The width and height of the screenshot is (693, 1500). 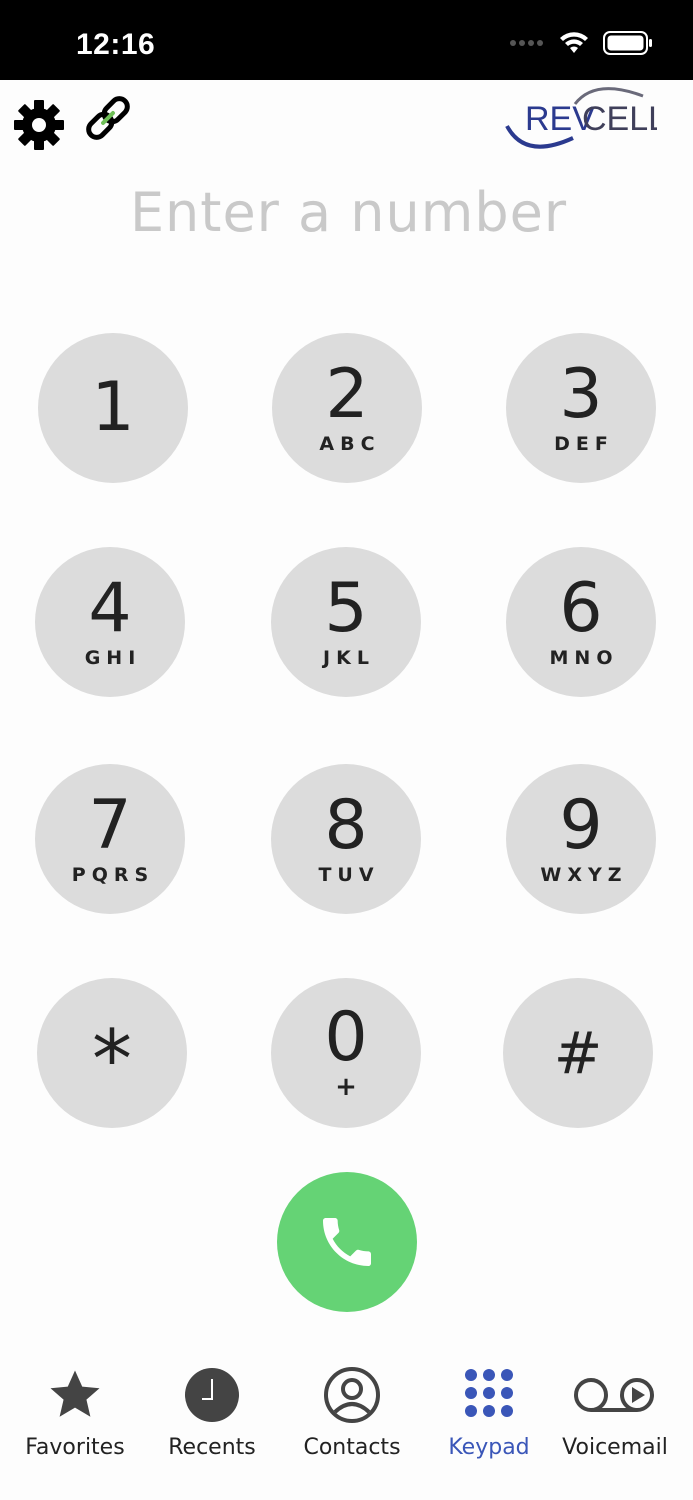 I want to click on tab-contacts: Contacts, so click(x=352, y=1405).